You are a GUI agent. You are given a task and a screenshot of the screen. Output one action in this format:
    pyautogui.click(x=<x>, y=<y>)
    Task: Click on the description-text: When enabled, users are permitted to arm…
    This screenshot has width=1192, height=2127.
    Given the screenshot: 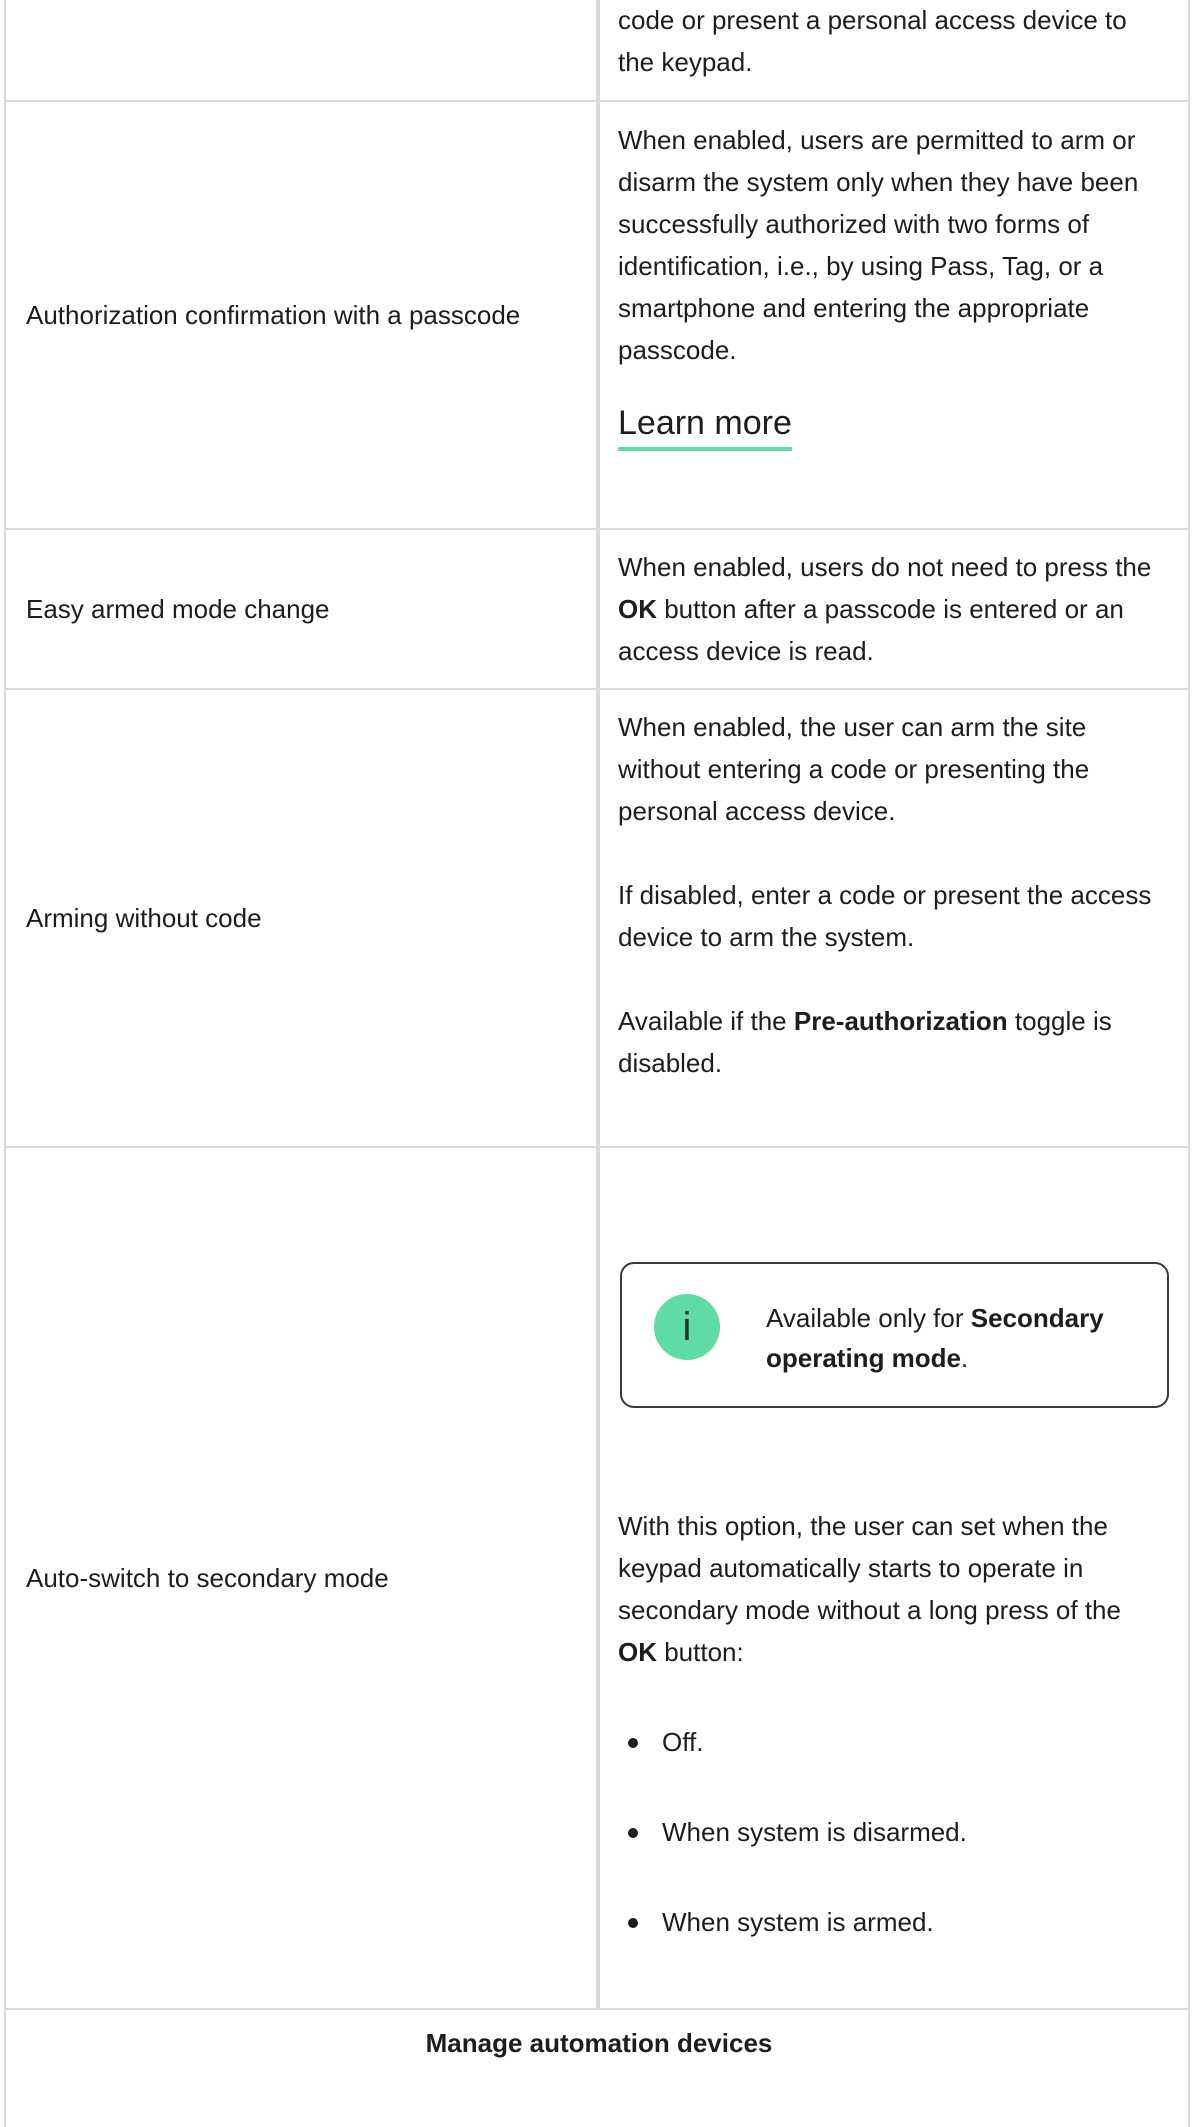 What is the action you would take?
    pyautogui.click(x=878, y=245)
    